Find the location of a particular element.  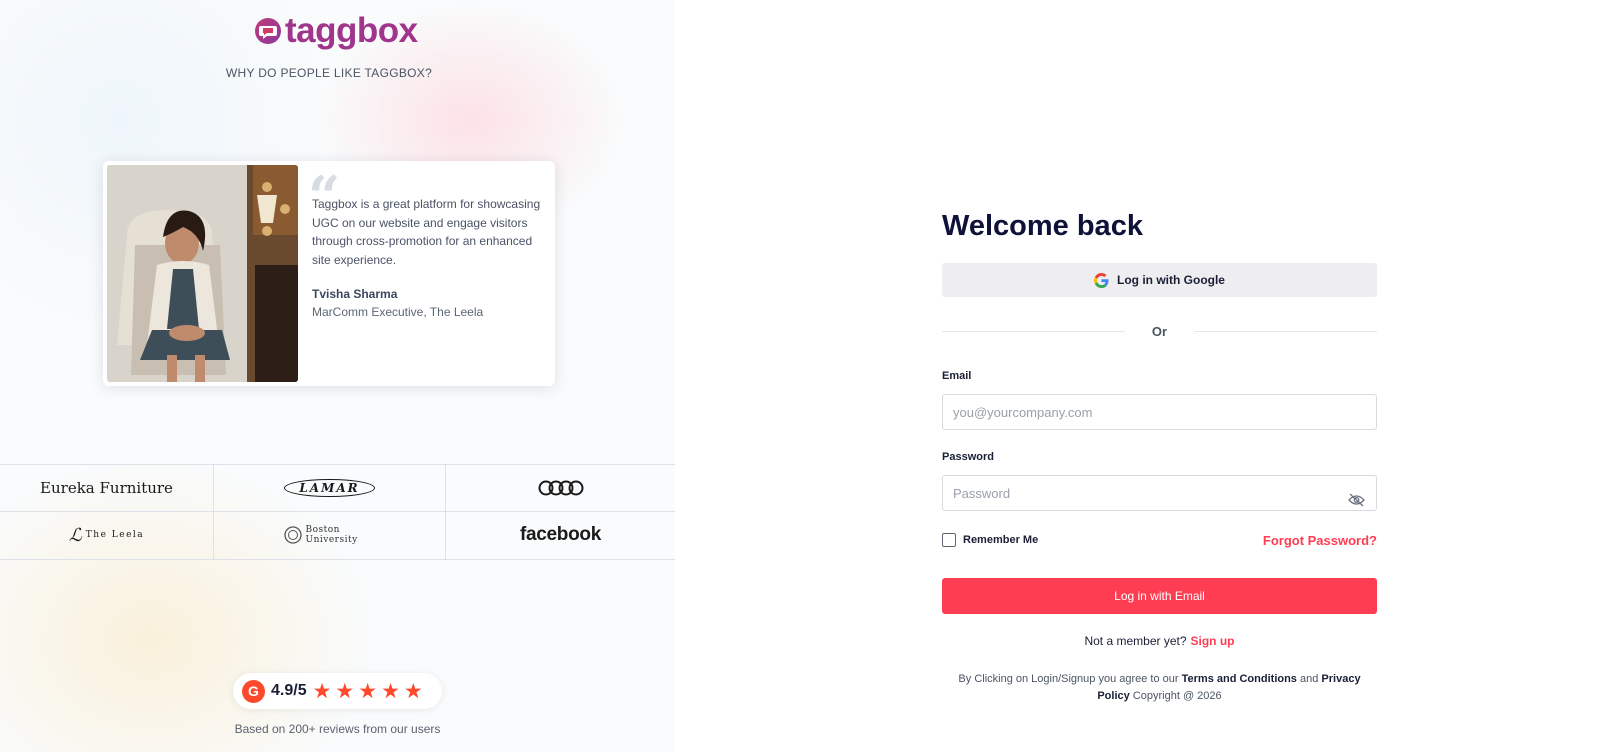

logo-lamar: LAMAR is located at coordinates (329, 488).